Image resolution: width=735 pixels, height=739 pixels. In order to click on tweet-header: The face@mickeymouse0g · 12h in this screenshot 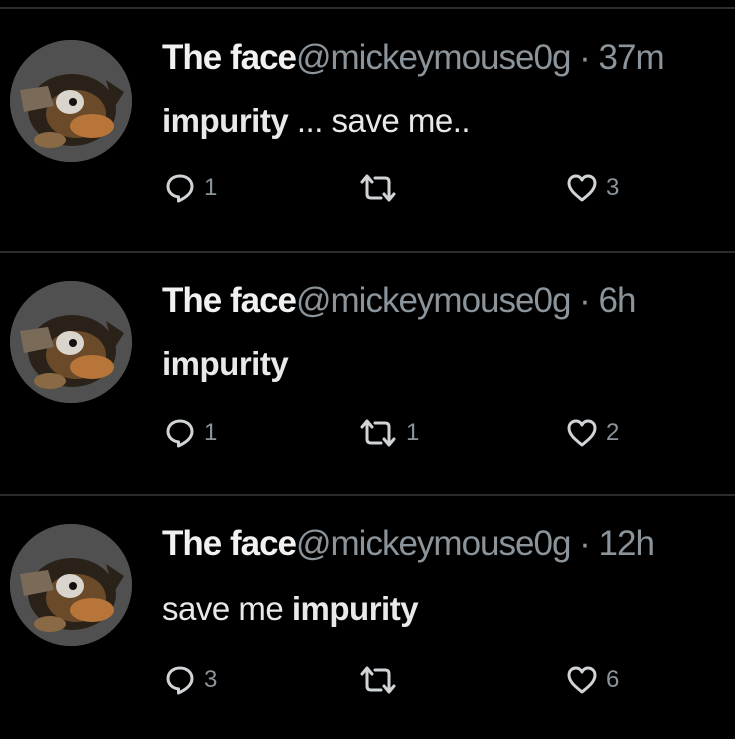, I will do `click(408, 543)`.